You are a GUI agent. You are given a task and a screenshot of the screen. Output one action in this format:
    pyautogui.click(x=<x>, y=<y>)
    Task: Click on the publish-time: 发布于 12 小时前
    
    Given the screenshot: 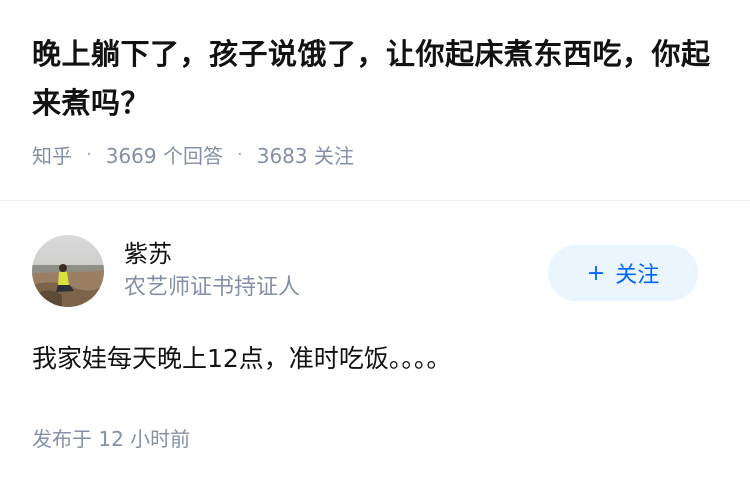 What is the action you would take?
    pyautogui.click(x=111, y=439)
    